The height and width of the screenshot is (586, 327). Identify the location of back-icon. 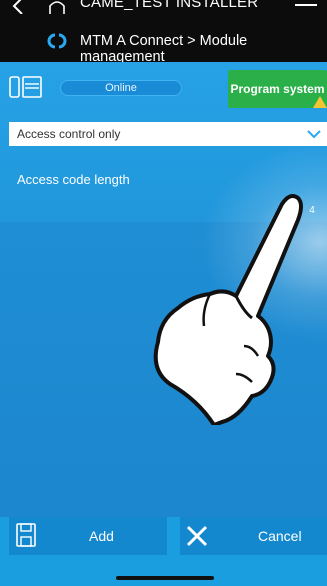
(18, 7).